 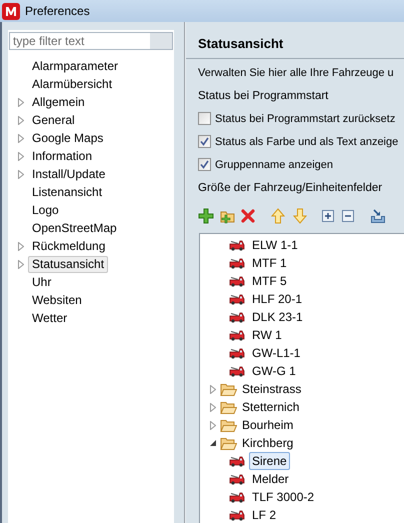 I want to click on tree-item: ELW 1-1, so click(x=275, y=245).